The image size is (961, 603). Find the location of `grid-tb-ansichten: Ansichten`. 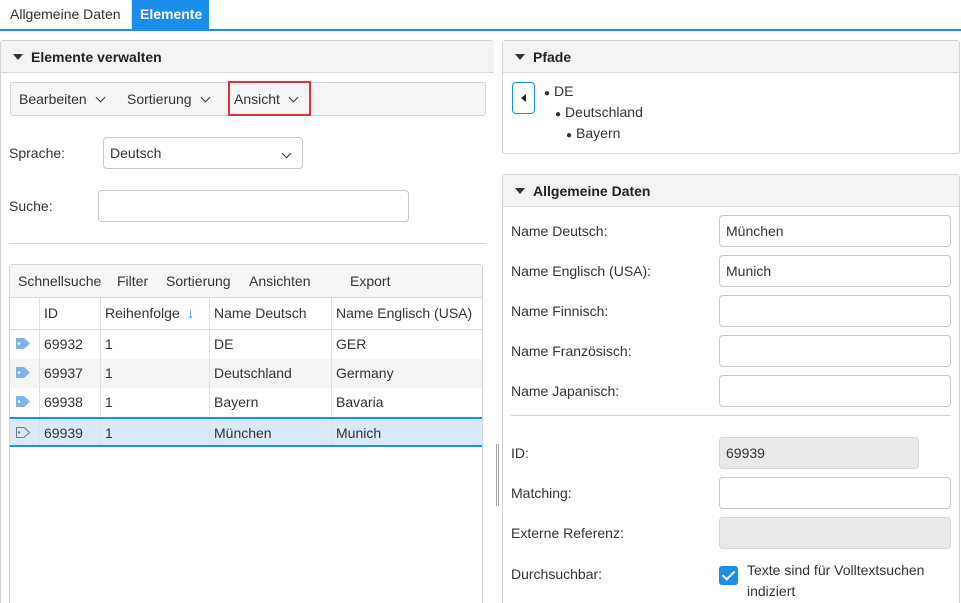

grid-tb-ansichten: Ansichten is located at coordinates (279, 281).